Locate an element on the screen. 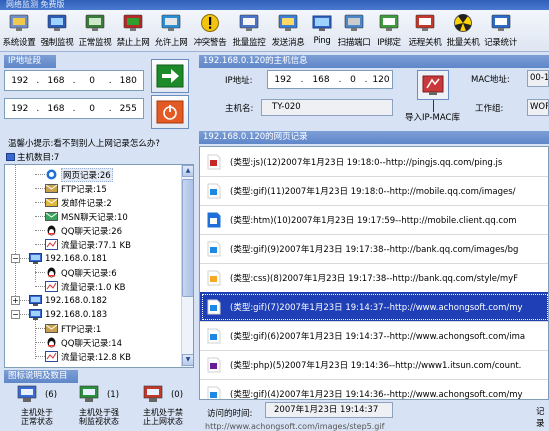 The width and height of the screenshot is (549, 431). tree-scrollbar: ▲ ▼ is located at coordinates (187, 266).